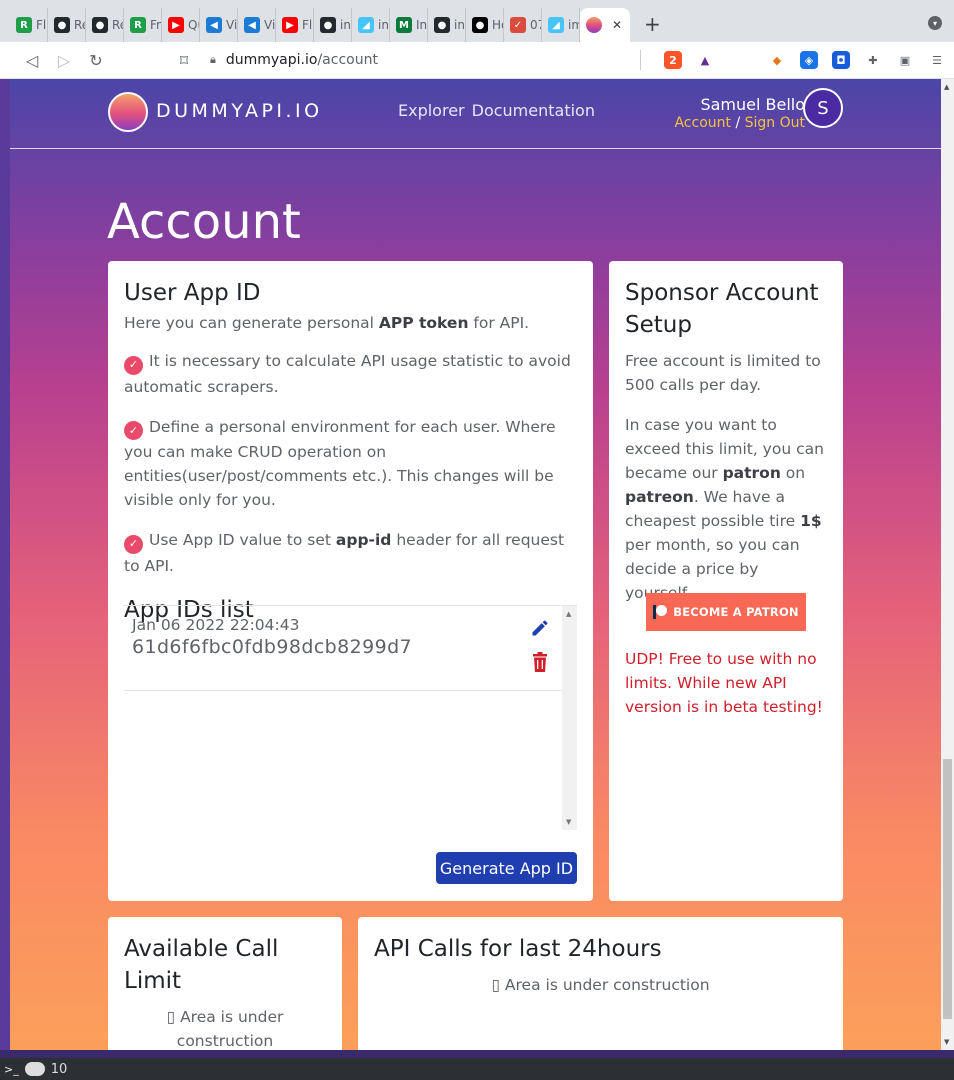 The width and height of the screenshot is (954, 1080). Describe the element at coordinates (736, 612) in the screenshot. I see `patron-button-label: BECOME A PATRON` at that location.